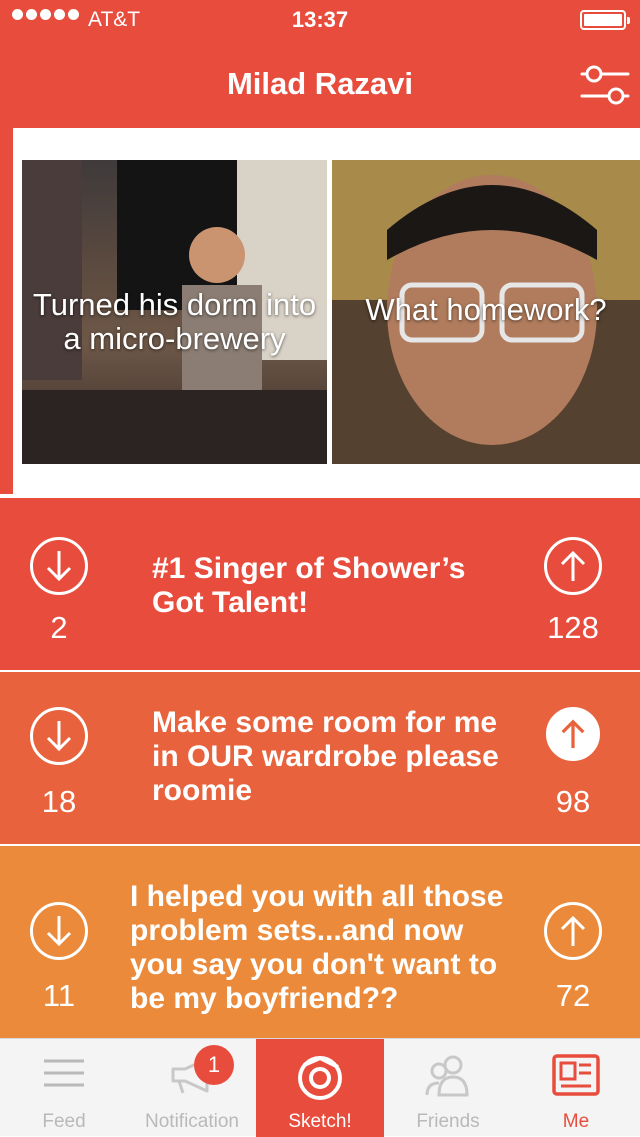 The image size is (640, 1137). I want to click on upvote-count: 98, so click(573, 801).